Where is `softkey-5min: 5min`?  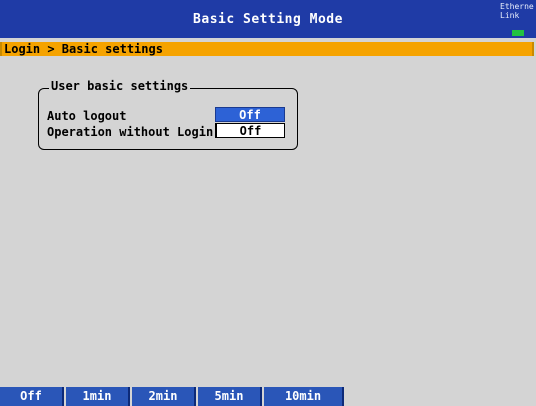 softkey-5min: 5min is located at coordinates (230, 396).